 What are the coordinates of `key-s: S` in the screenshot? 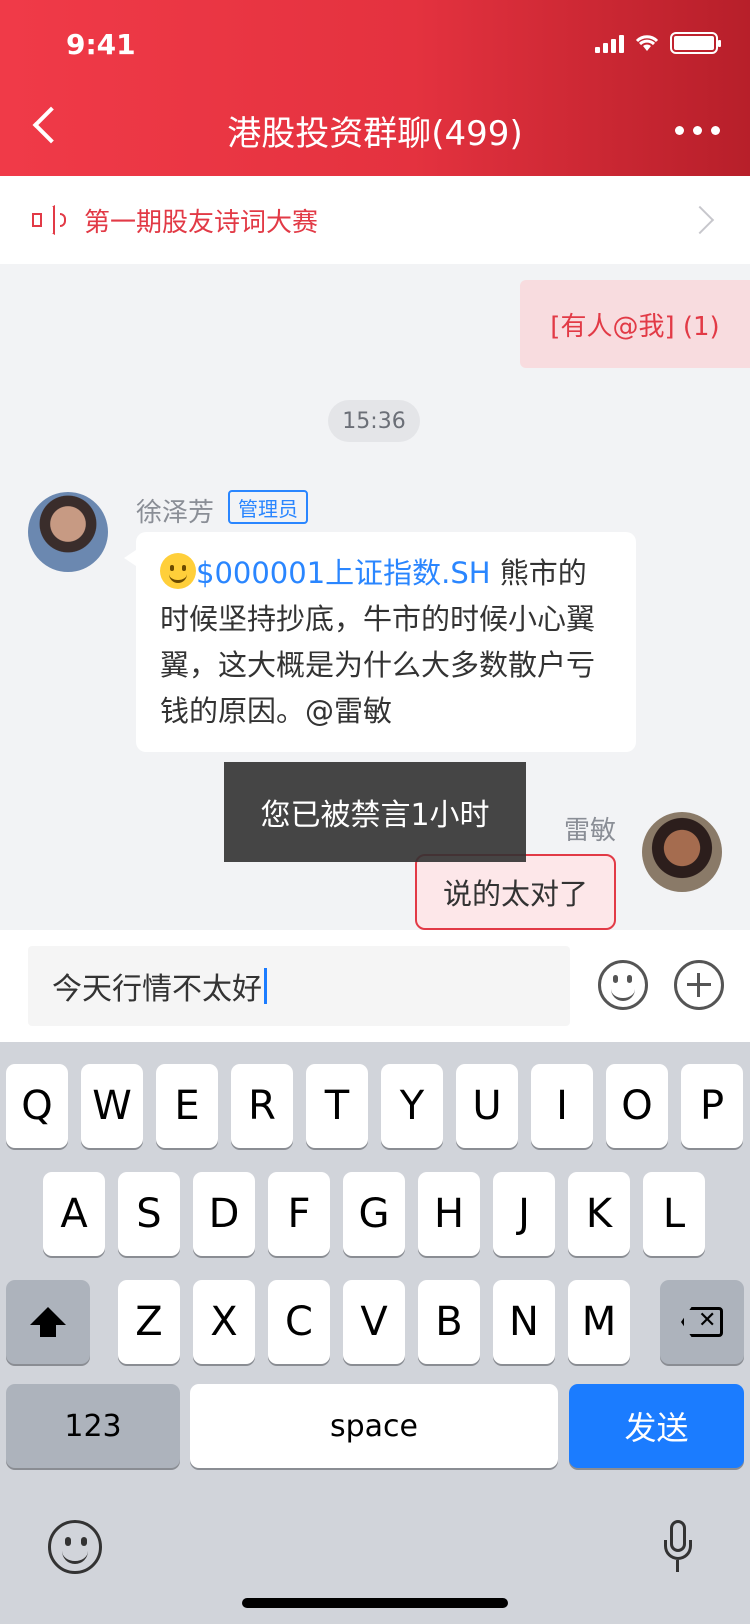 It's located at (149, 1214).